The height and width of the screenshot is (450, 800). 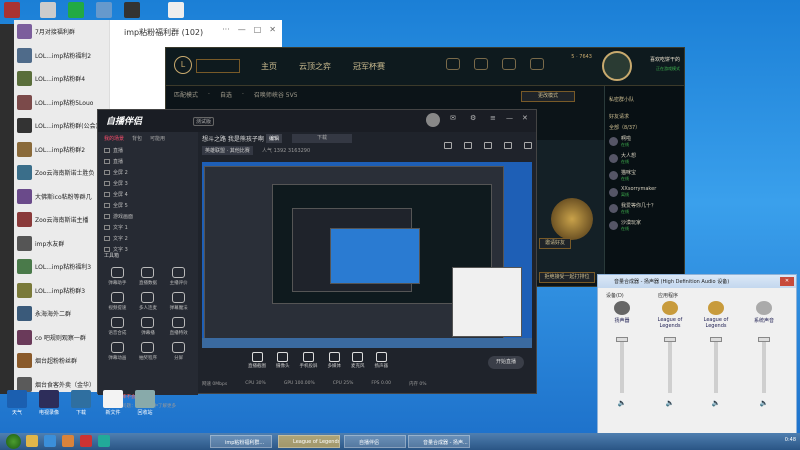 I want to click on lol-profile-nav-icon, so click(x=453, y=64).